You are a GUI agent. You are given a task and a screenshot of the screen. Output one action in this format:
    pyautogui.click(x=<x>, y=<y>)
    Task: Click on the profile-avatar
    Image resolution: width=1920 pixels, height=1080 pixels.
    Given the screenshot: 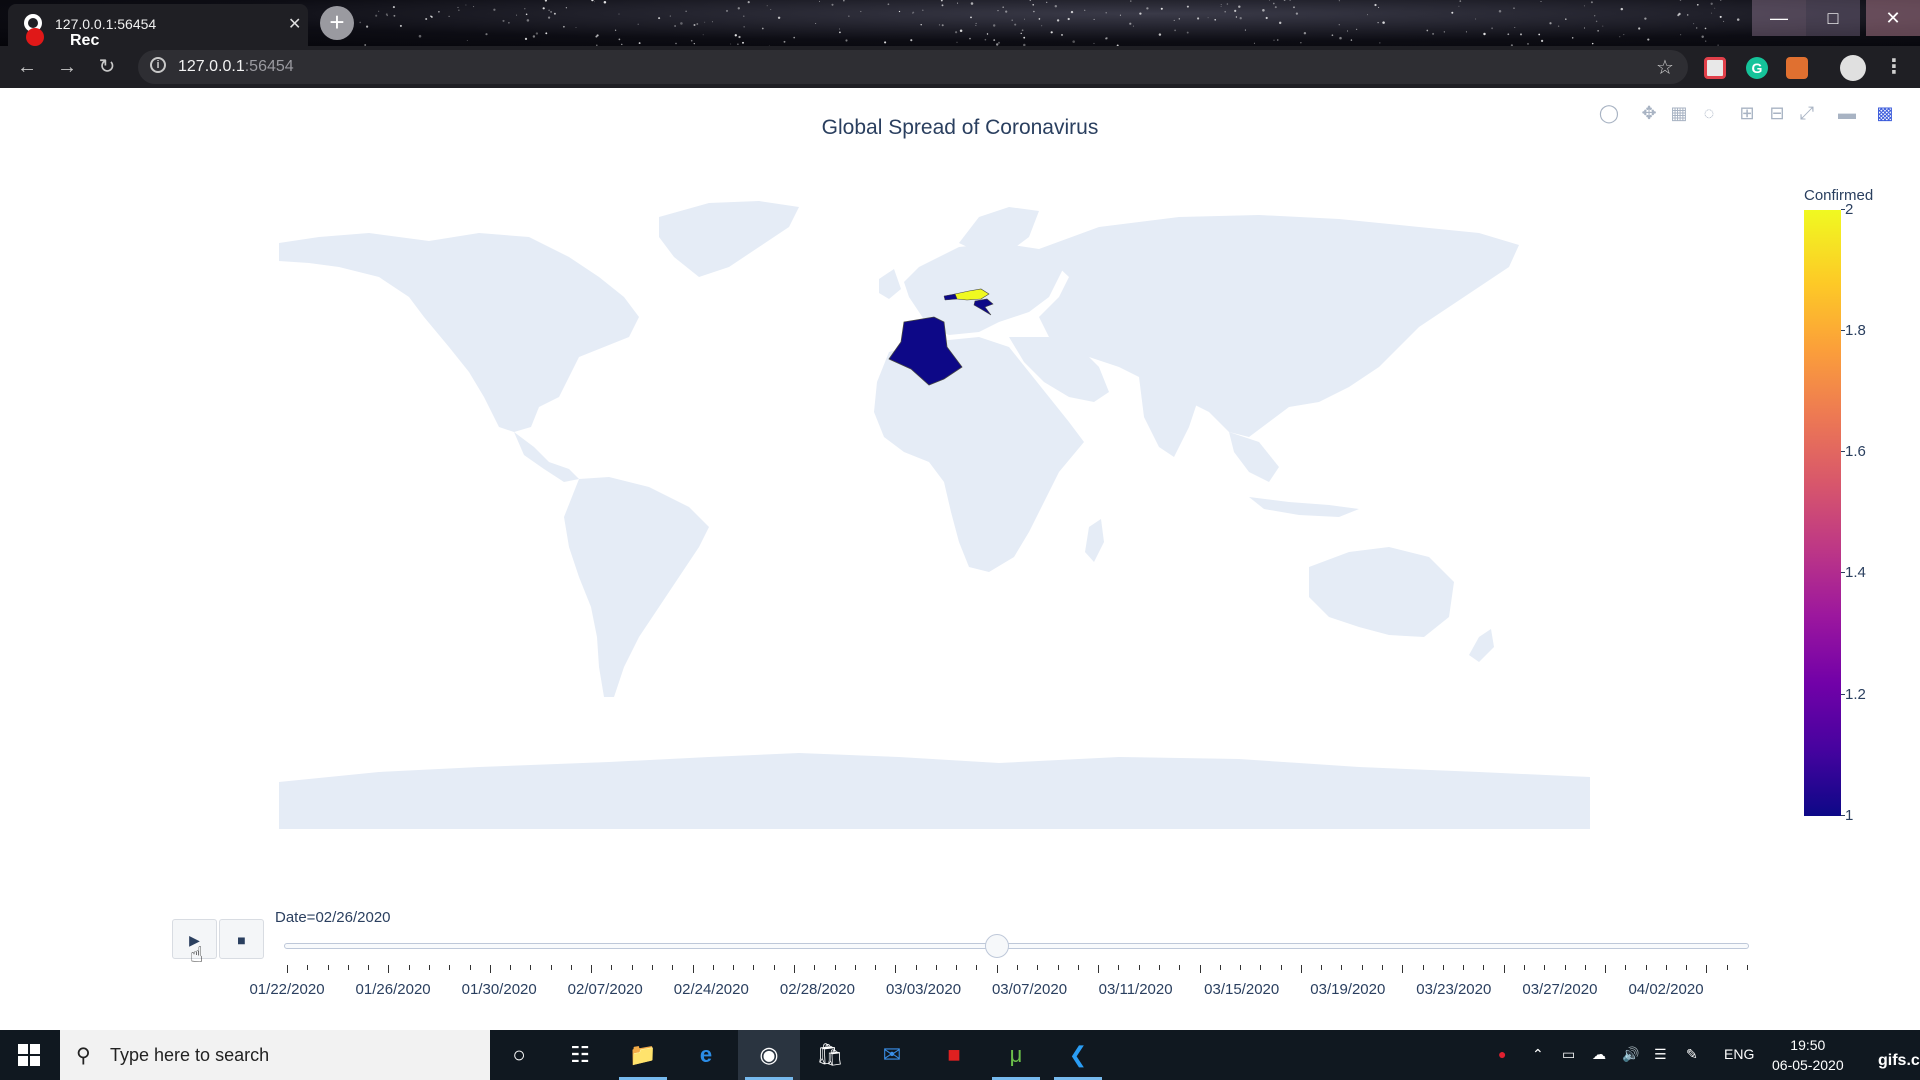 What is the action you would take?
    pyautogui.click(x=1853, y=68)
    